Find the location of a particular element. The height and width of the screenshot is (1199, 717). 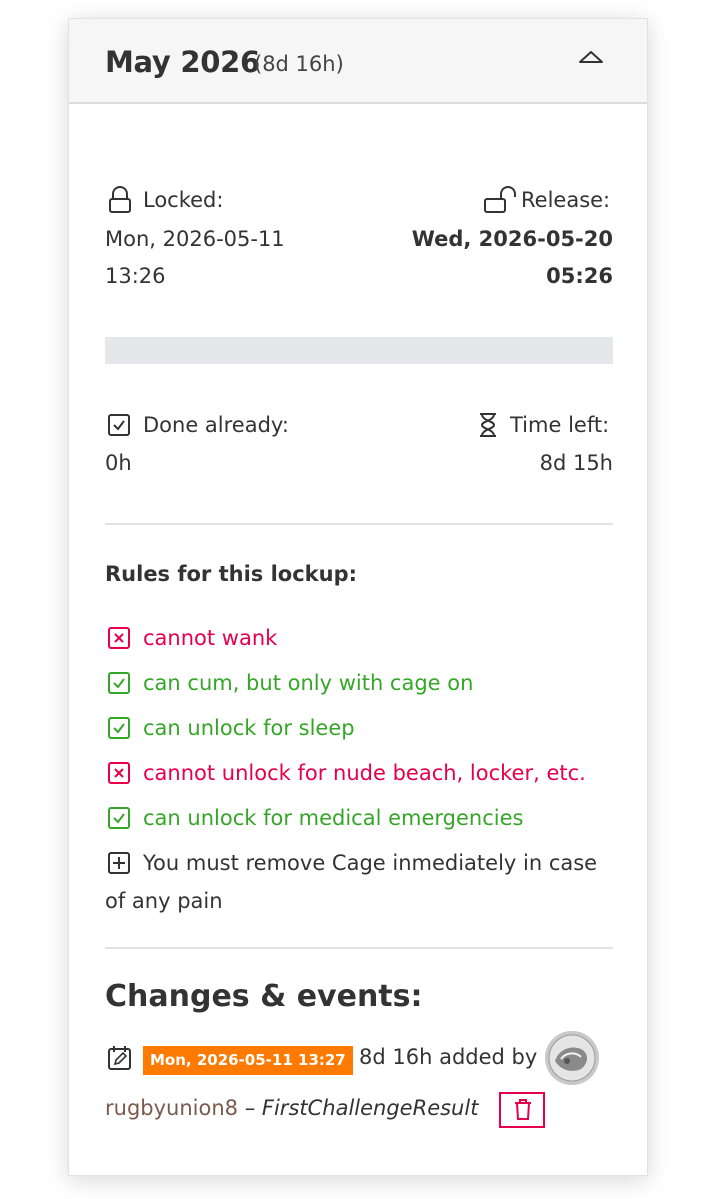

done-value: 0h is located at coordinates (118, 463).